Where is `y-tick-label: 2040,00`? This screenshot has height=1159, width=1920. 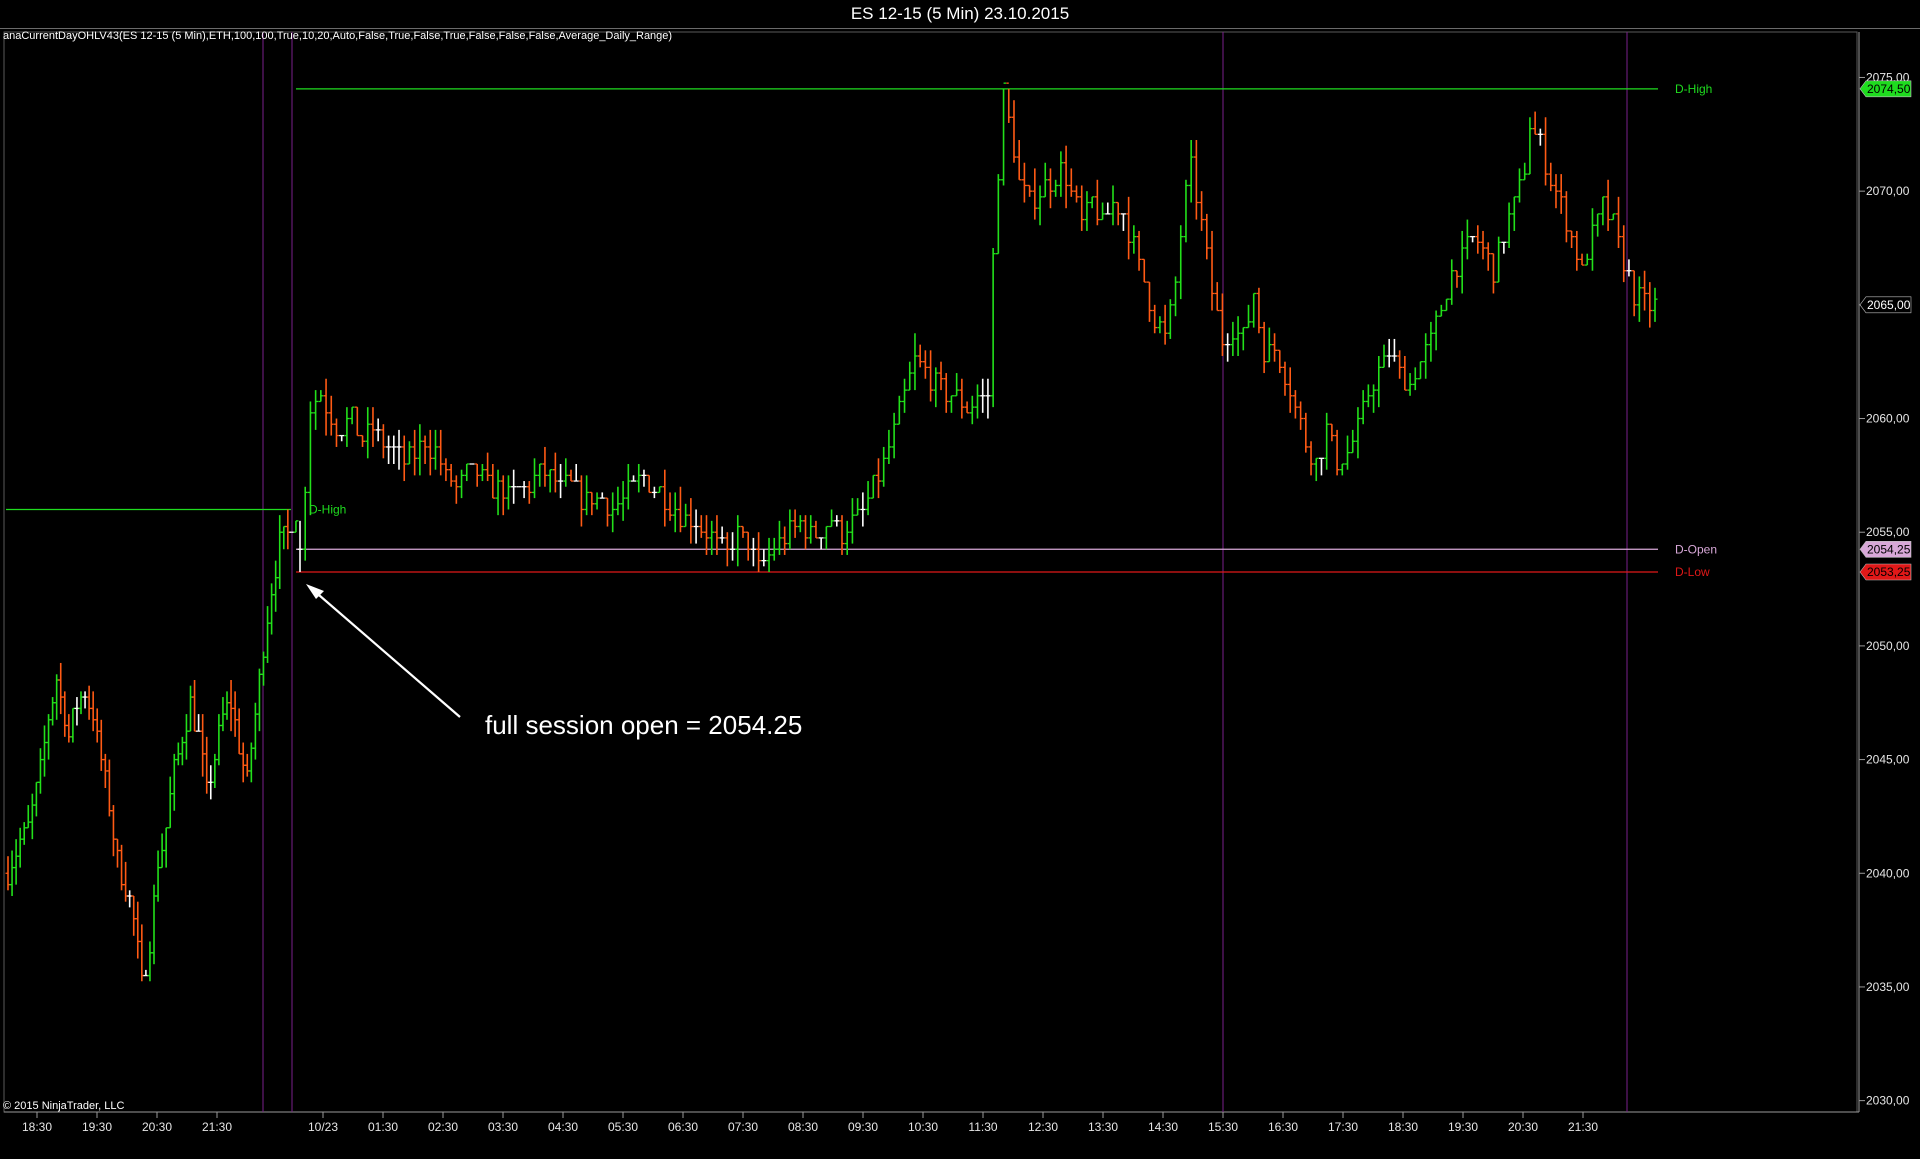 y-tick-label: 2040,00 is located at coordinates (1888, 873).